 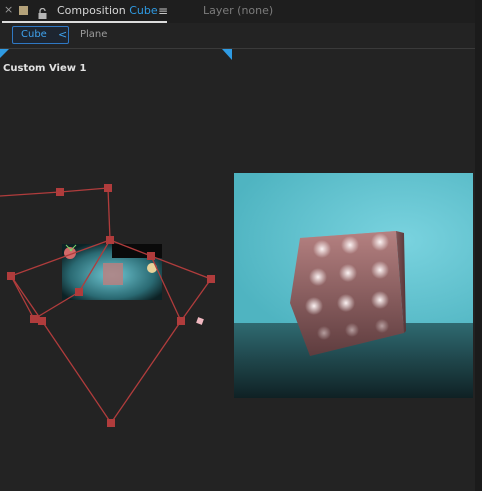 I want to click on composition-tab-bar: × Composition Cube ≡ Layer (none), so click(x=241, y=11).